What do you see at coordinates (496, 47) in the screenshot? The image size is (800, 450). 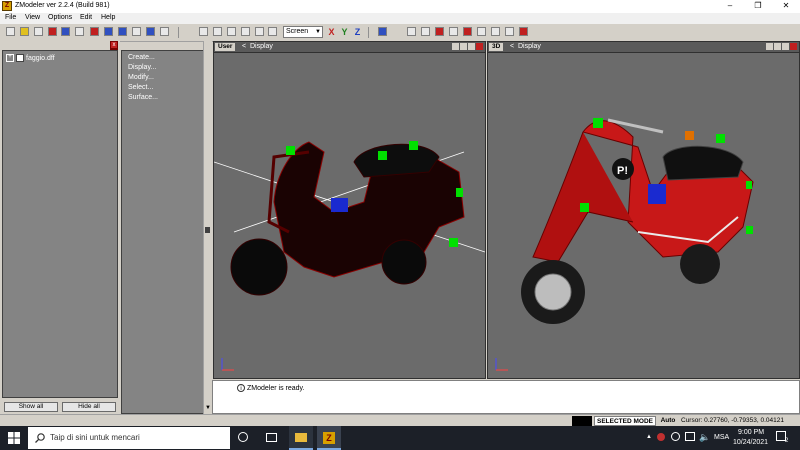 I see `viewport-tag: 3D` at bounding box center [496, 47].